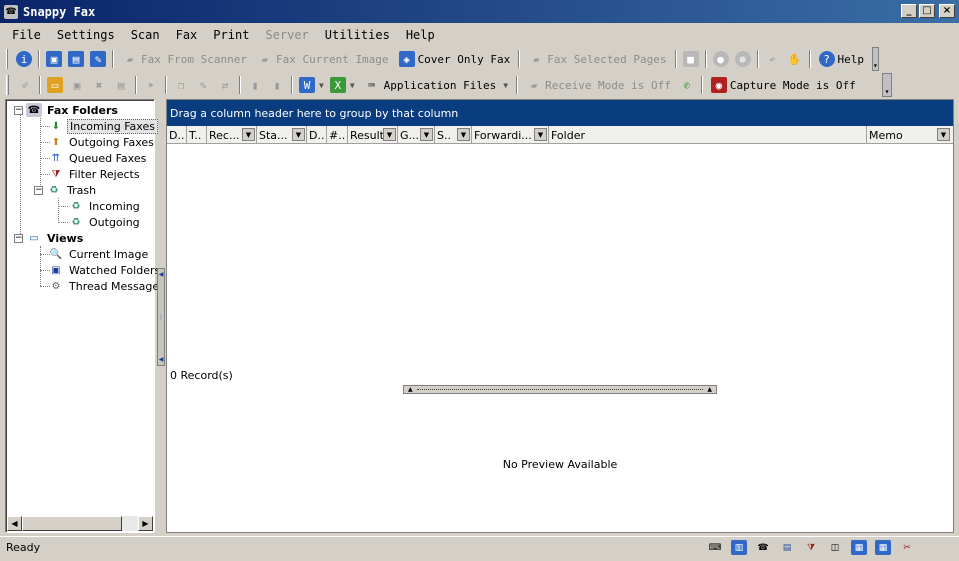 This screenshot has height=561, width=959. Describe the element at coordinates (105, 270) in the screenshot. I see `tree-item-watched-folders: ▣ Watched Folders` at that location.